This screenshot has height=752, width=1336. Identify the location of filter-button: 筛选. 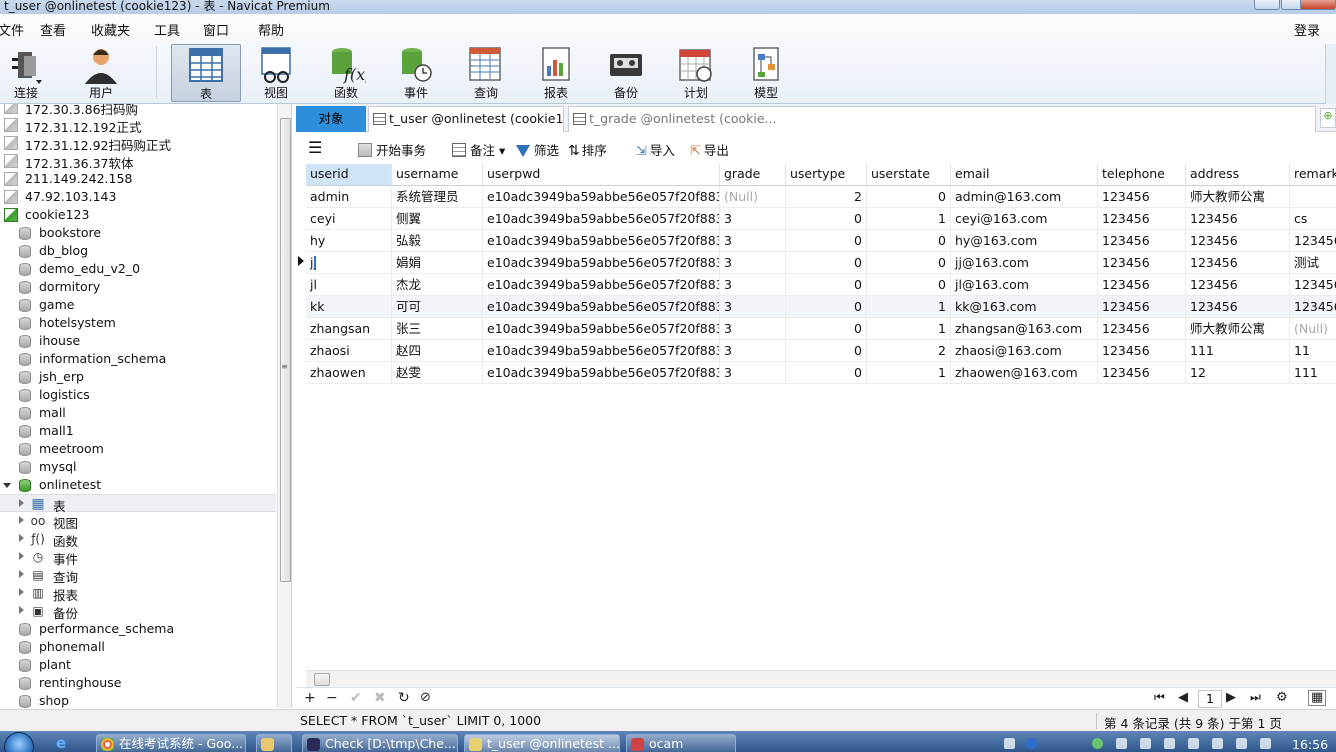
(537, 149).